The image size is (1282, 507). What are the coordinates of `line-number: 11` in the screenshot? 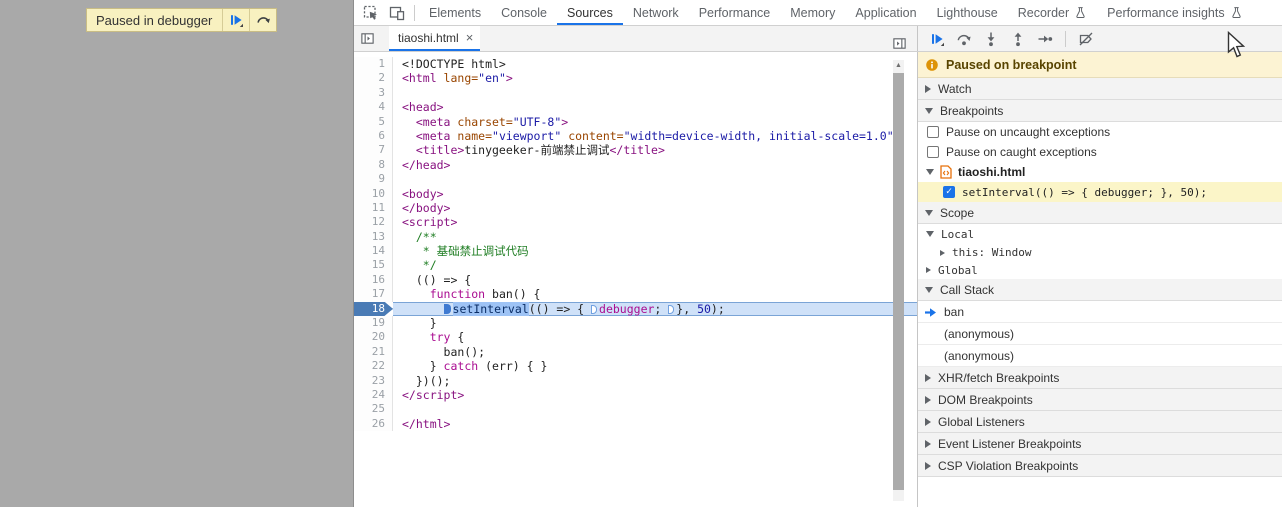 It's located at (373, 208).